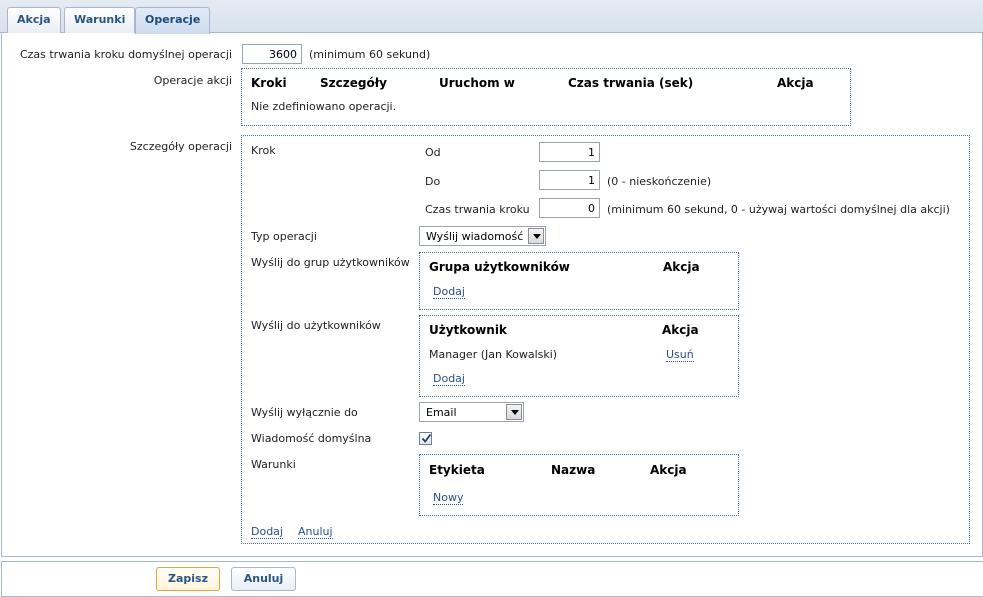 This screenshot has width=983, height=597. Describe the element at coordinates (330, 262) in the screenshot. I see `send-to-groups-label: Wyślij do grup użytkowników` at that location.